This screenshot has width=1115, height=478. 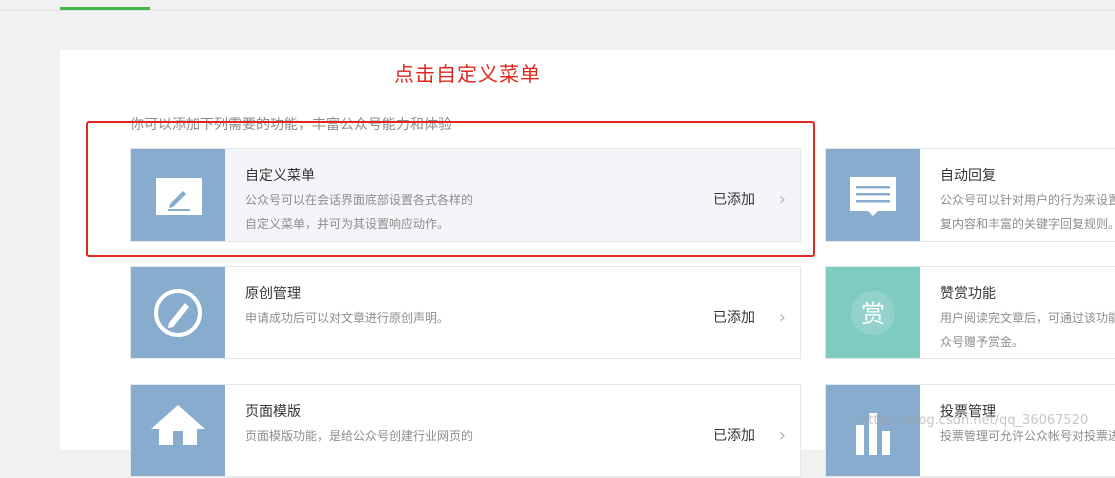 I want to click on feature-title: 自动回复, so click(x=968, y=176).